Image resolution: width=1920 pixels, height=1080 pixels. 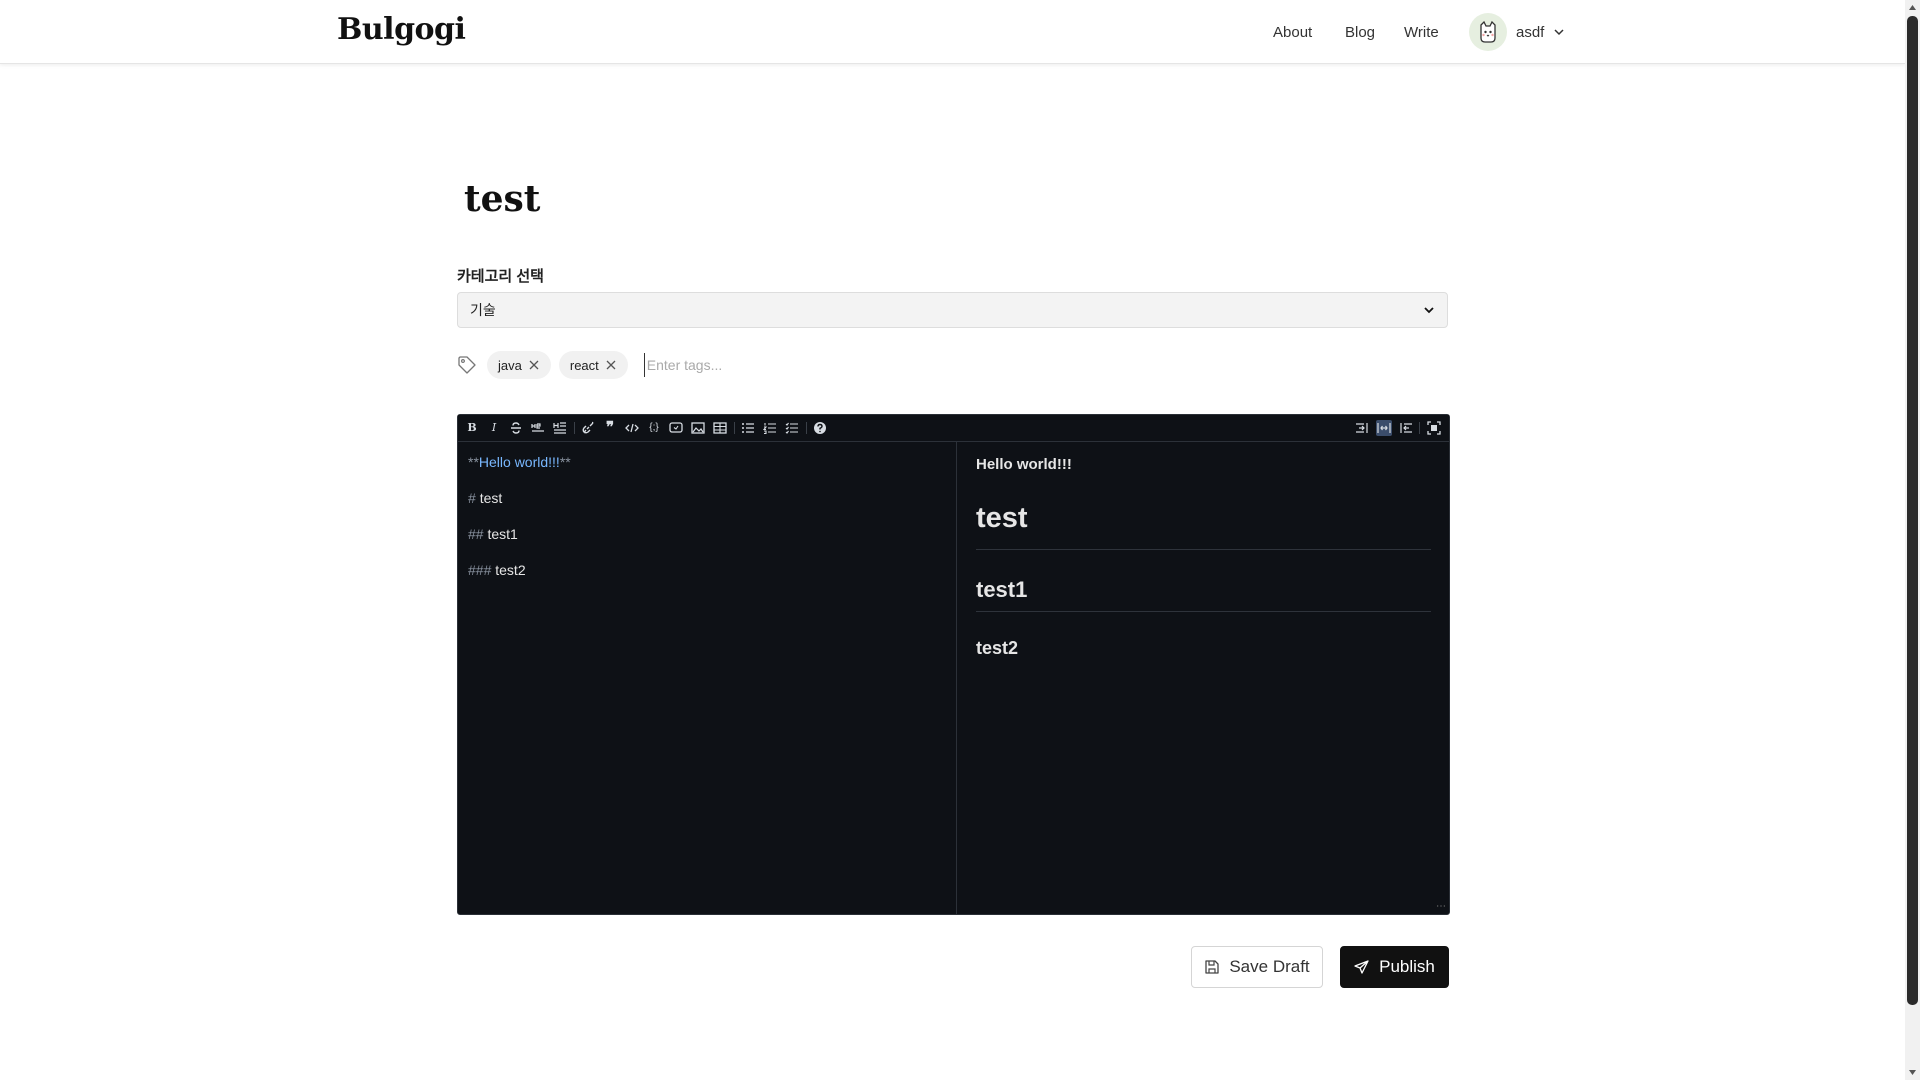 I want to click on user-menu: asdf, so click(x=1516, y=32).